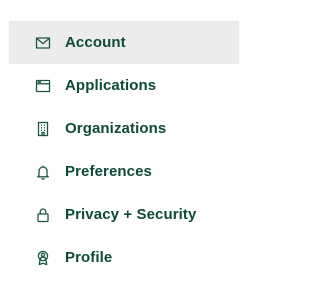  Describe the element at coordinates (124, 257) in the screenshot. I see `nav-item-profile: Profile` at that location.